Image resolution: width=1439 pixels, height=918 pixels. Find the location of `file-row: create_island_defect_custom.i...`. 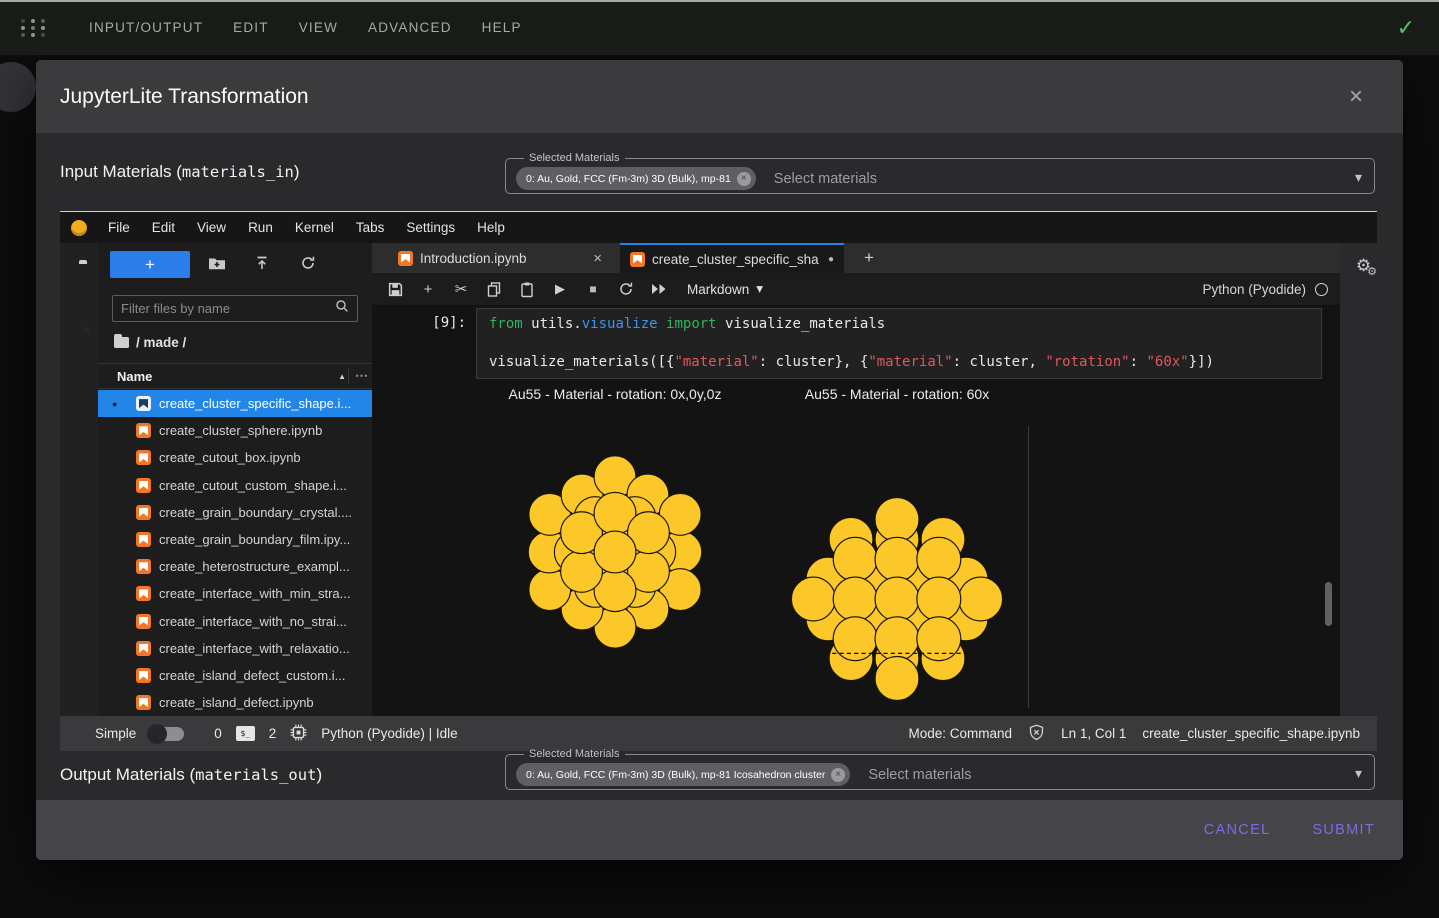

file-row: create_island_defect_custom.i... is located at coordinates (235, 675).